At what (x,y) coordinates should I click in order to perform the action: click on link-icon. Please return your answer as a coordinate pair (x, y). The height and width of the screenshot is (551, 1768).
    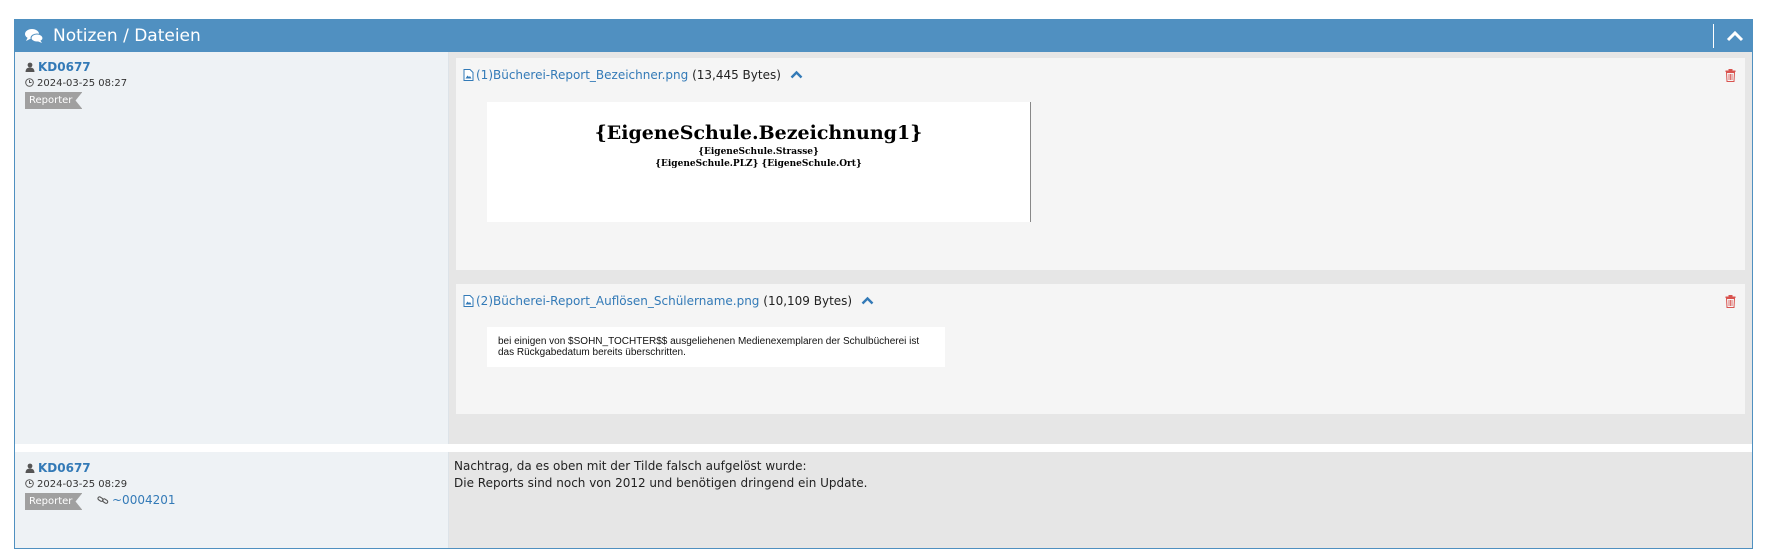
    Looking at the image, I should click on (103, 500).